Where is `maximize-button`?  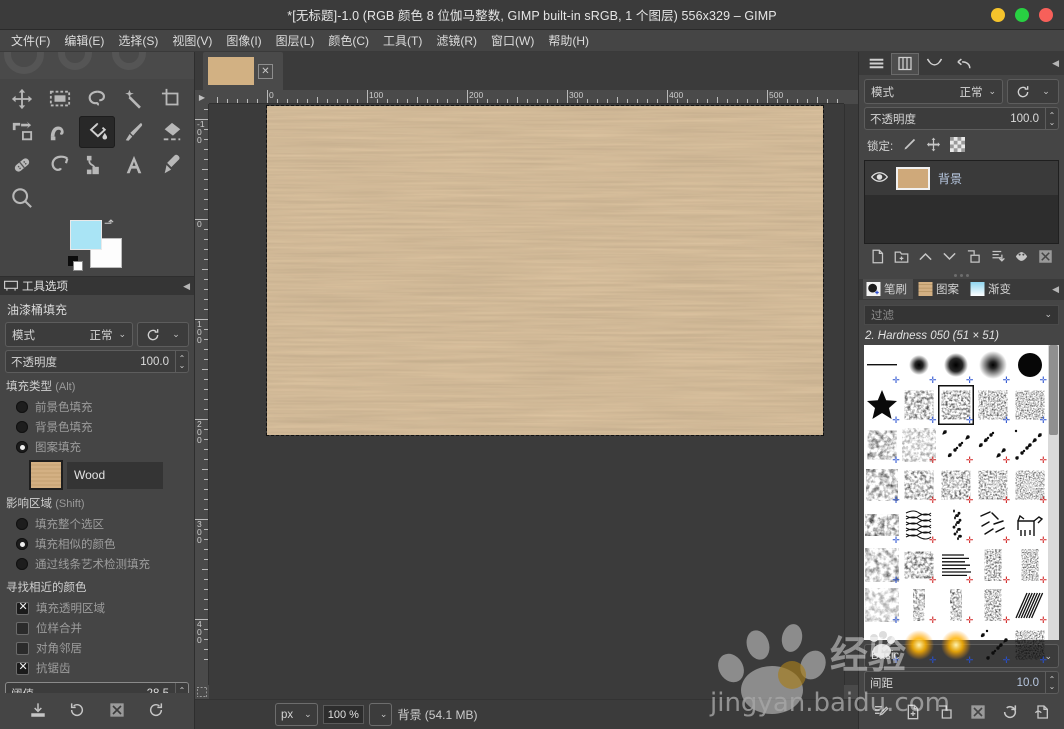 maximize-button is located at coordinates (1022, 15).